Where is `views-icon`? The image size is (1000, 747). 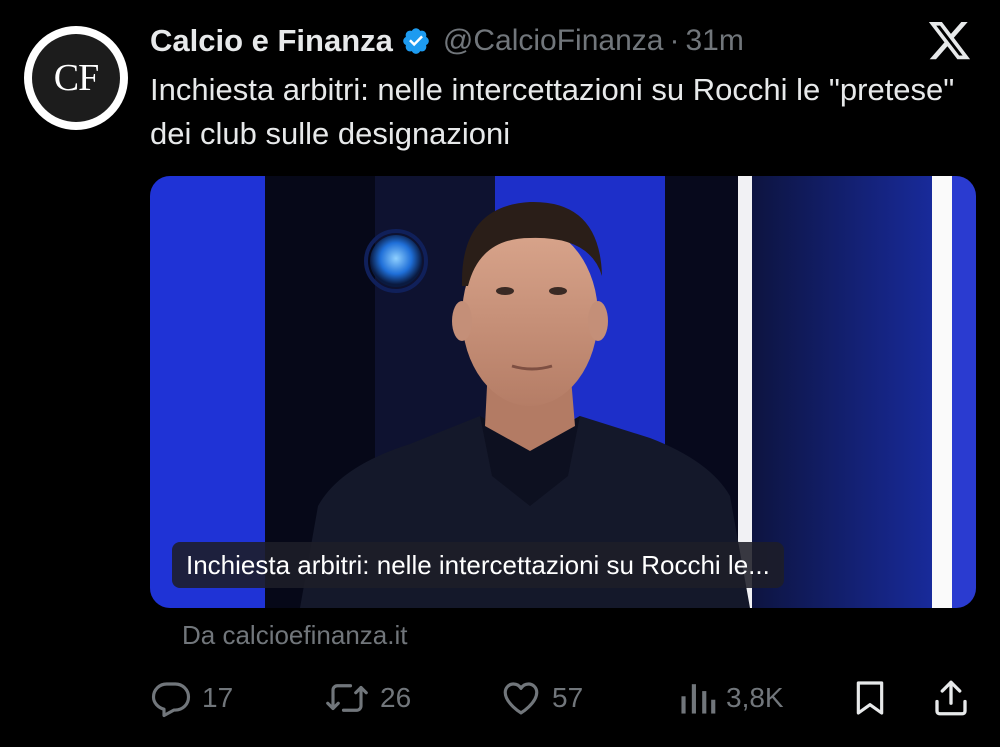
views-icon is located at coordinates (698, 699).